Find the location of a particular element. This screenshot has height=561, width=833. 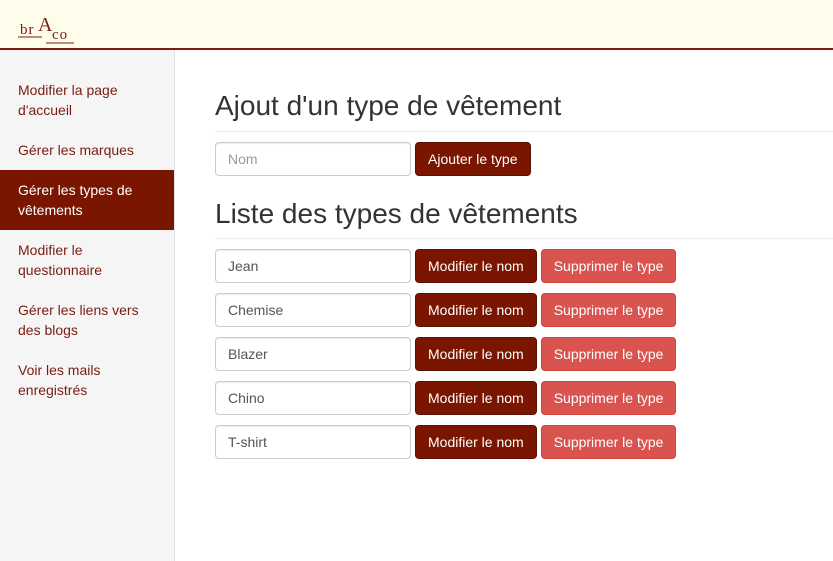

add-section-title: Ajout d'un type de vêtement is located at coordinates (524, 110).